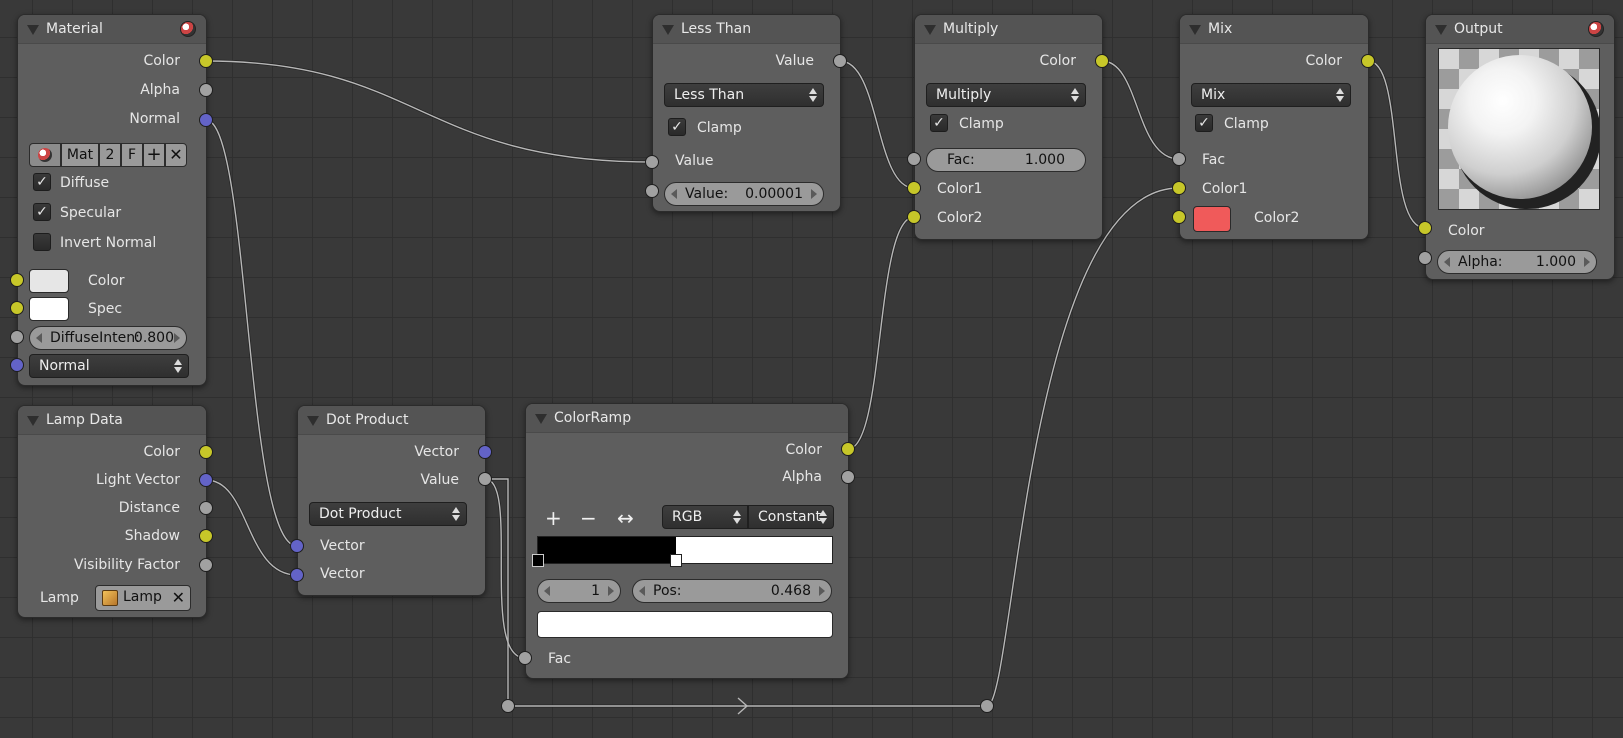 The height and width of the screenshot is (738, 1623). I want to click on material-browse-button, so click(45, 155).